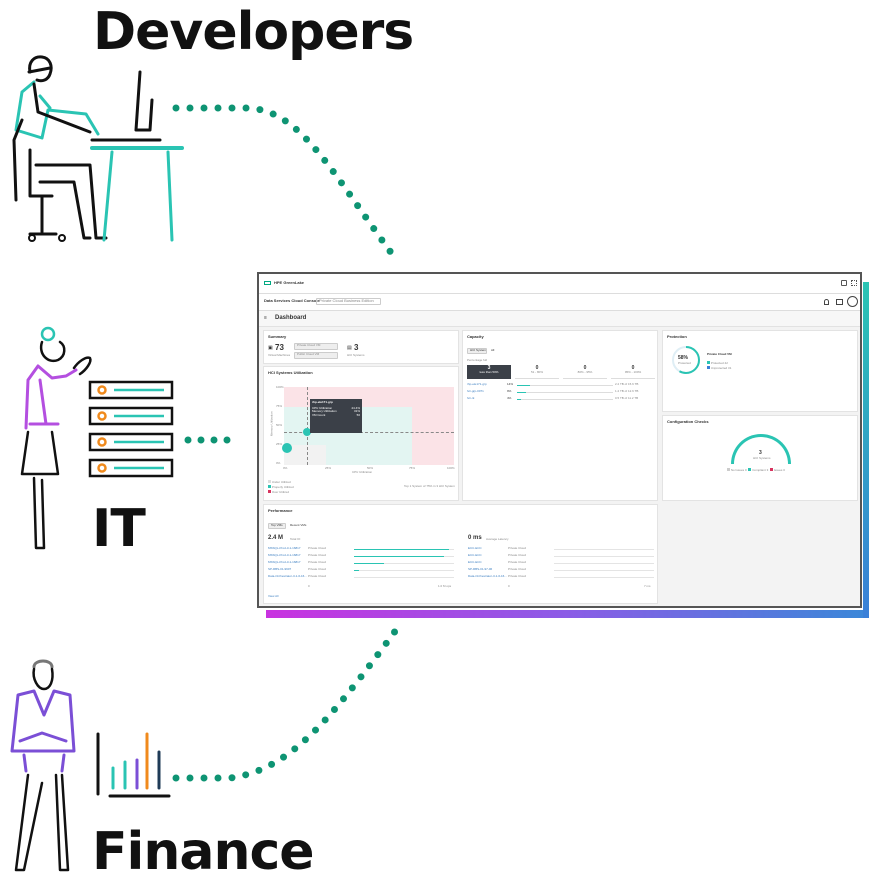 This screenshot has height=882, width=869. Describe the element at coordinates (429, 486) in the screenshot. I see `utilization-footnote: Top 1 System of 75% in 3 HCI System` at that location.